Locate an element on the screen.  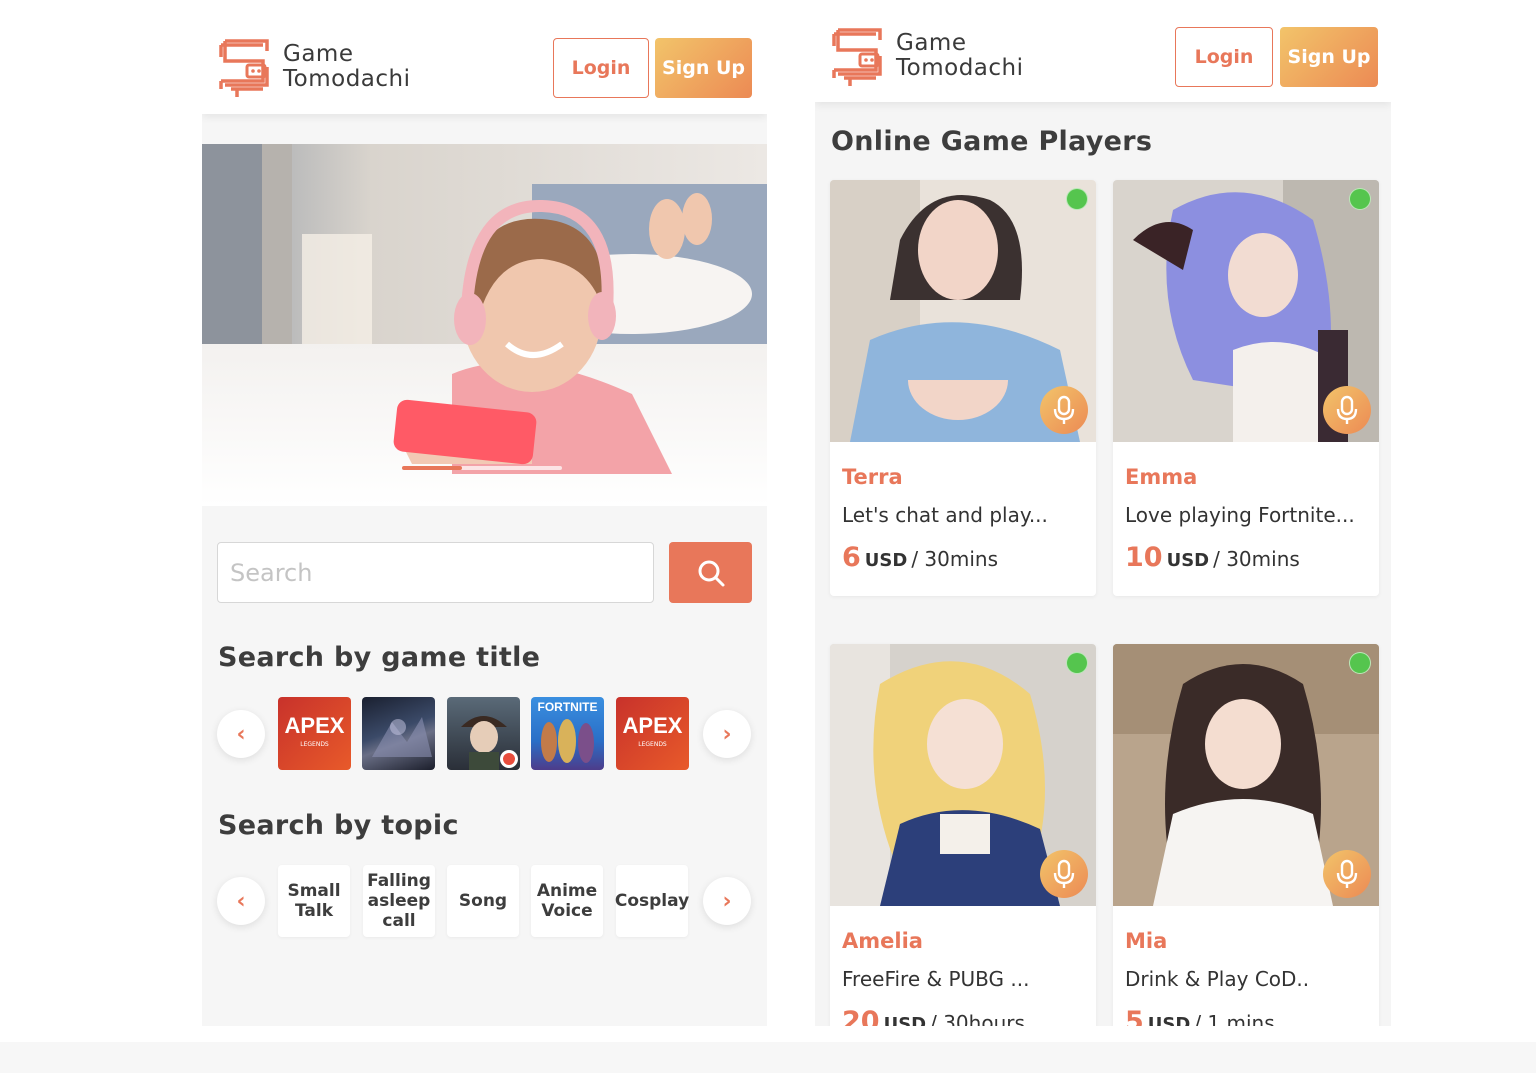
topic-label-line: Falling is located at coordinates (399, 881).